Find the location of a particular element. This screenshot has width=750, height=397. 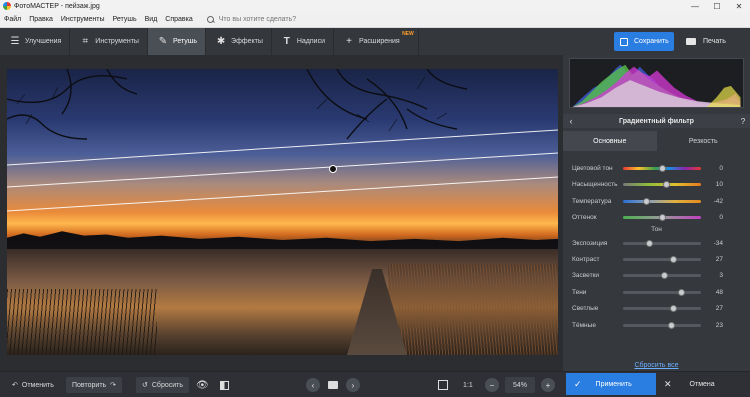

slider-label: Экспозиция is located at coordinates (590, 243).